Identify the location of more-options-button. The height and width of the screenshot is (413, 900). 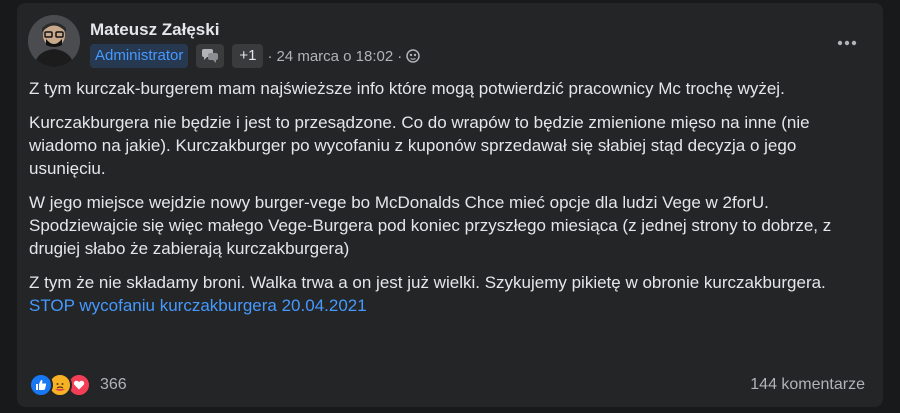
(847, 43).